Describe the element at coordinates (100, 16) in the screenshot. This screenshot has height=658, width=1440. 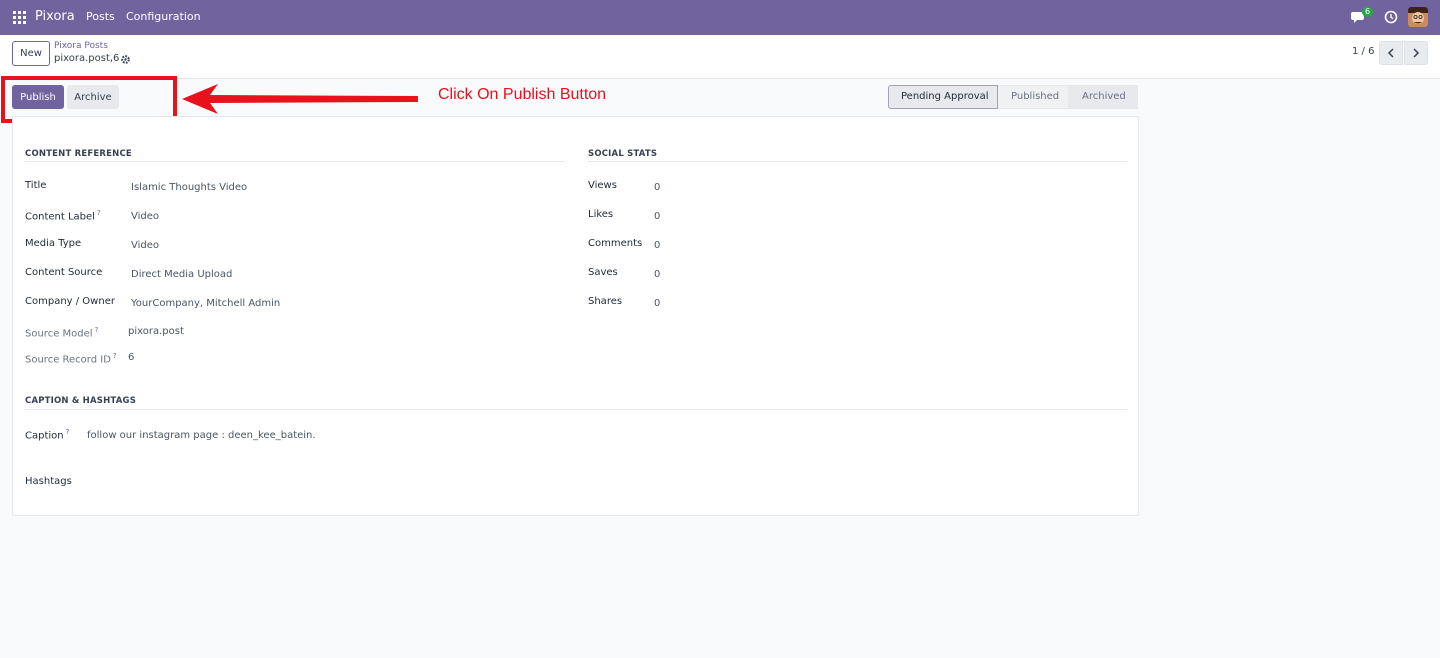
I see `menu-posts: Posts` at that location.